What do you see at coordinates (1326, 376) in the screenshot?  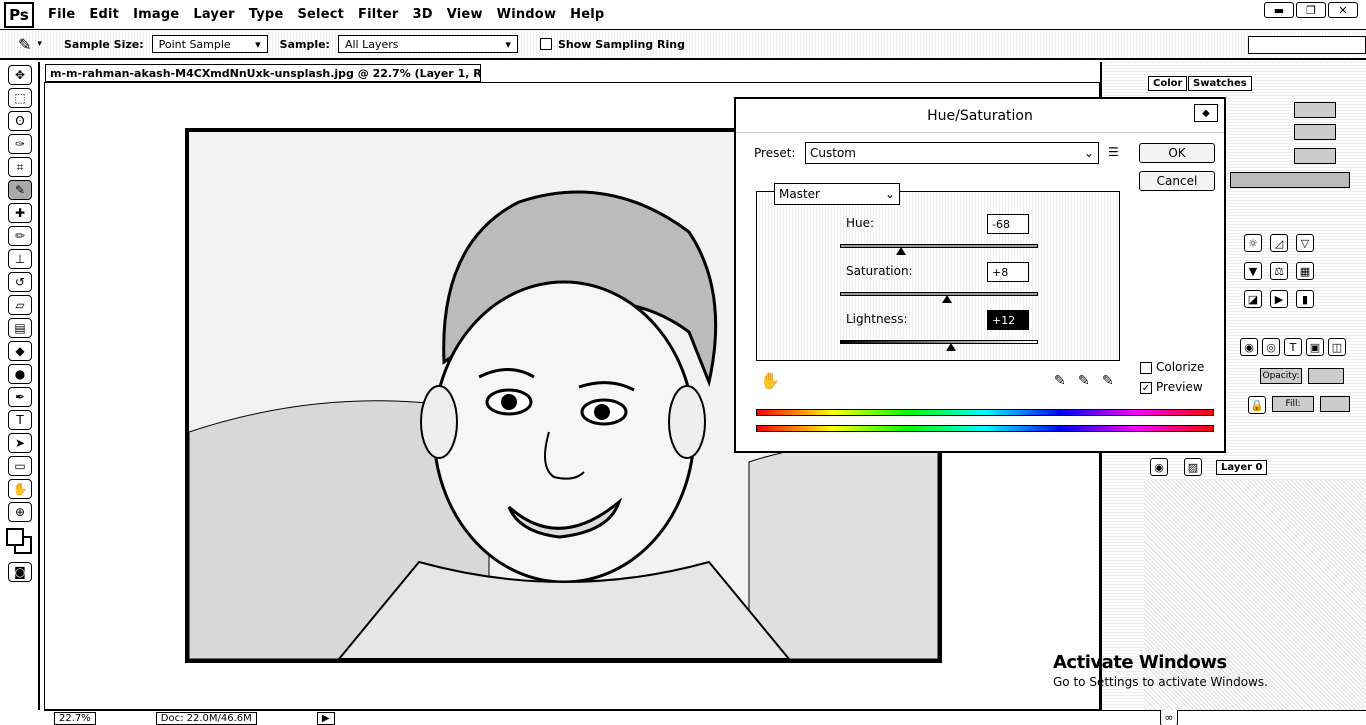 I see `opacity-field` at bounding box center [1326, 376].